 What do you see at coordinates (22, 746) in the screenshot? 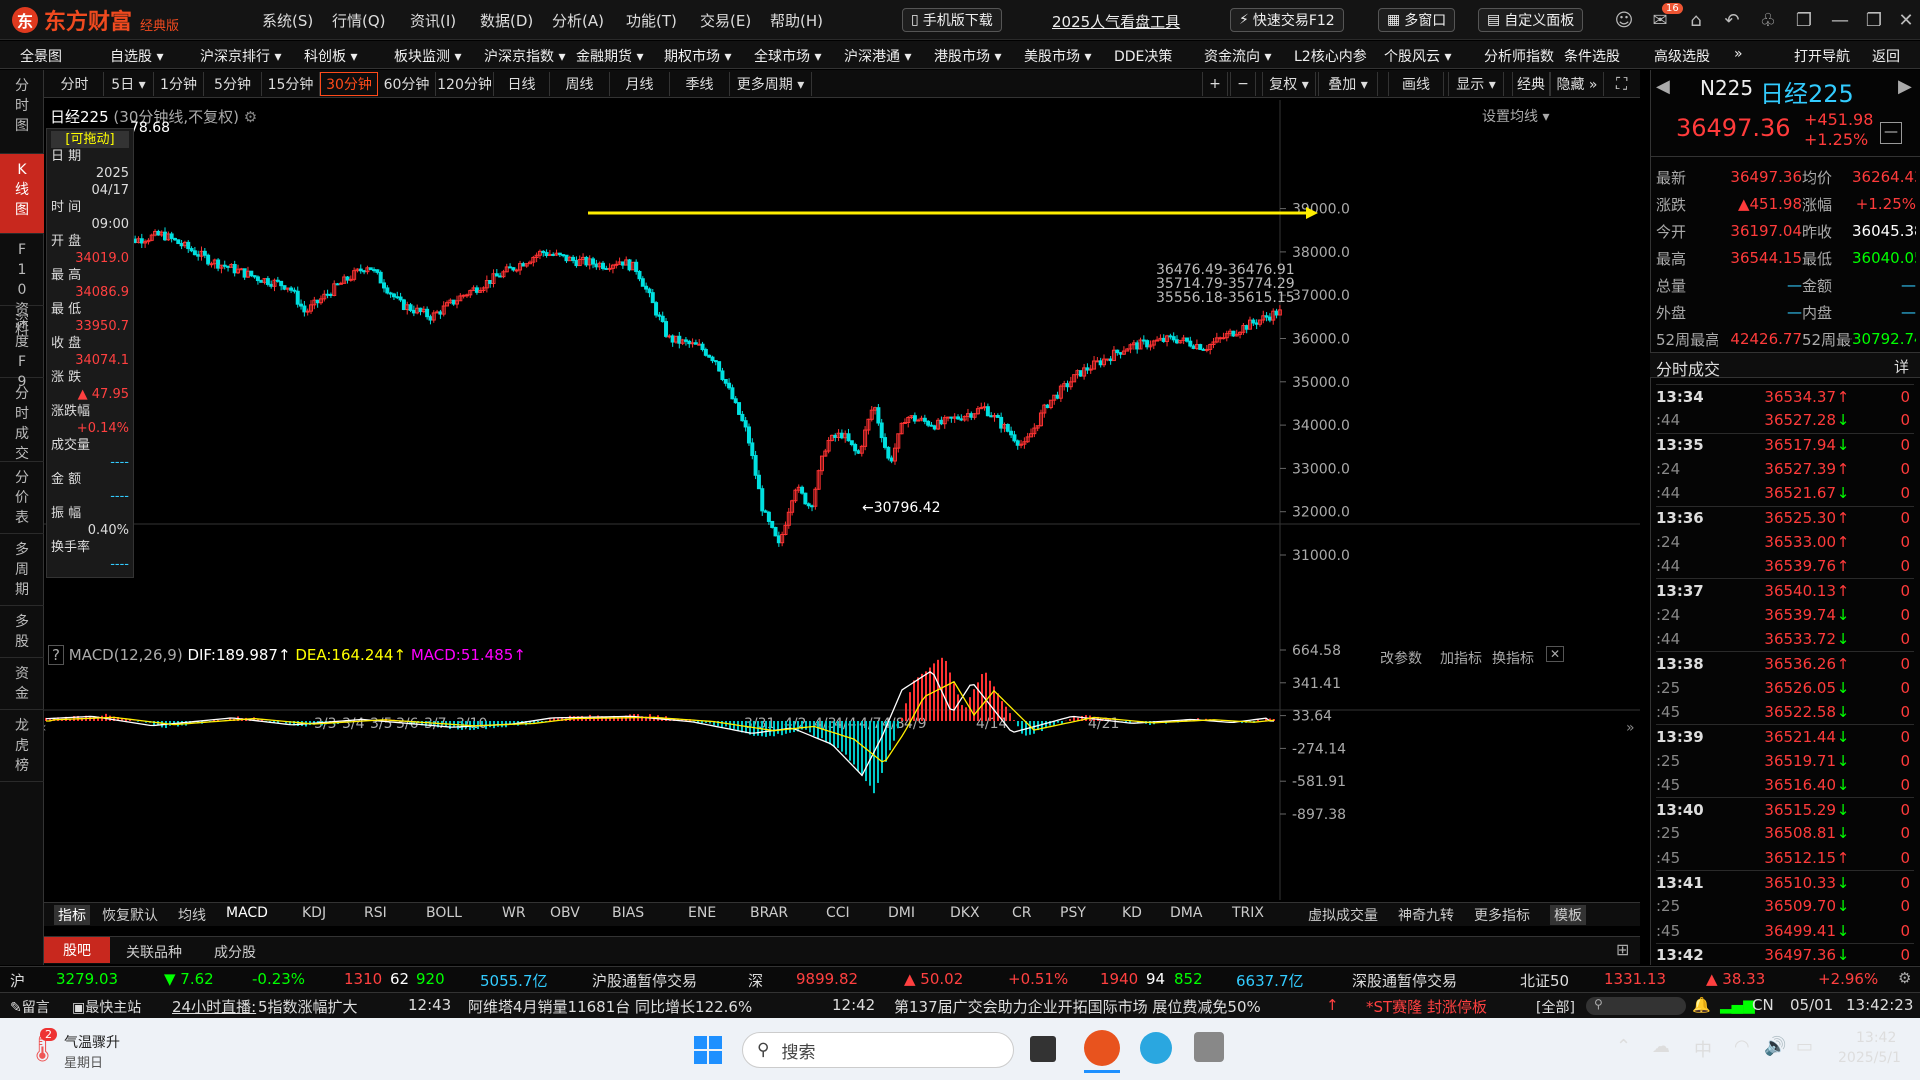
I see `sidebar-item: 龙虎榜` at bounding box center [22, 746].